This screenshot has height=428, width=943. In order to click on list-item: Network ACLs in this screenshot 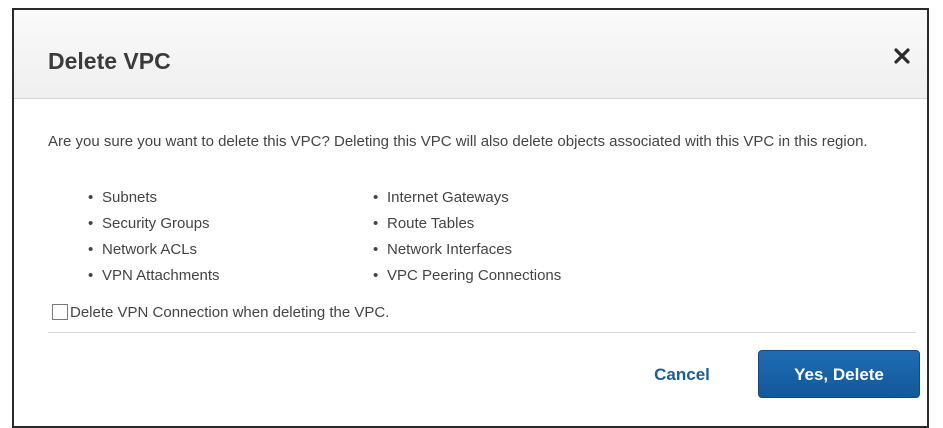, I will do `click(154, 250)`.